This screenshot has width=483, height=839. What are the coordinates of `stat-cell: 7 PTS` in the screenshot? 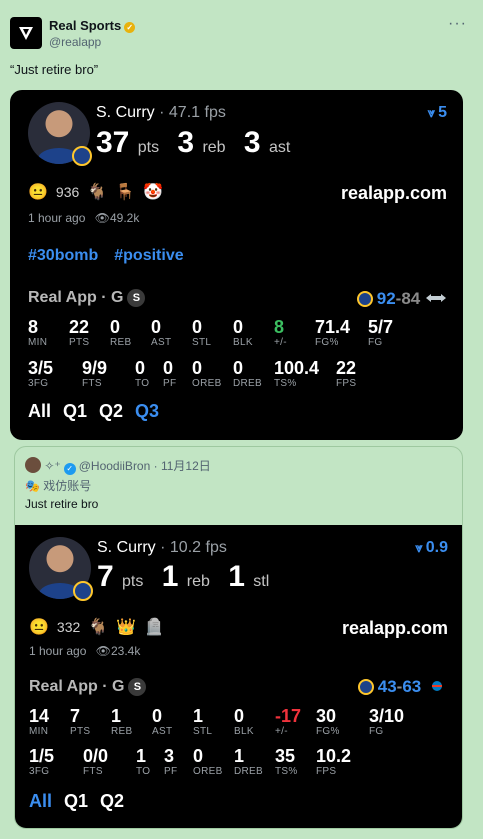 It's located at (80, 721).